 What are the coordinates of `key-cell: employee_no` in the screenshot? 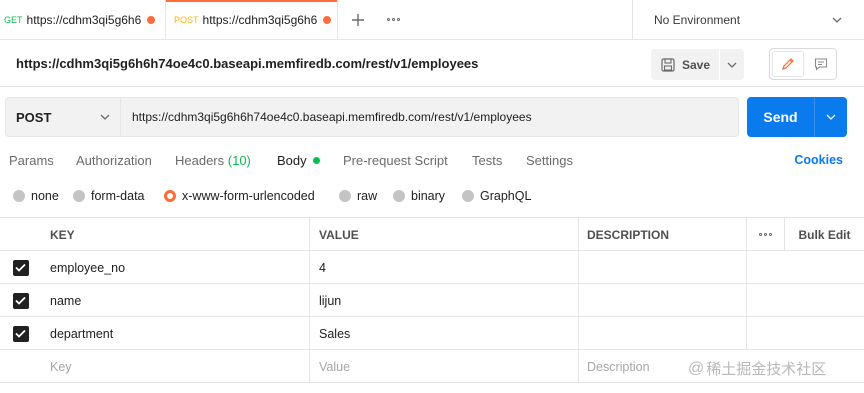 It's located at (175, 267).